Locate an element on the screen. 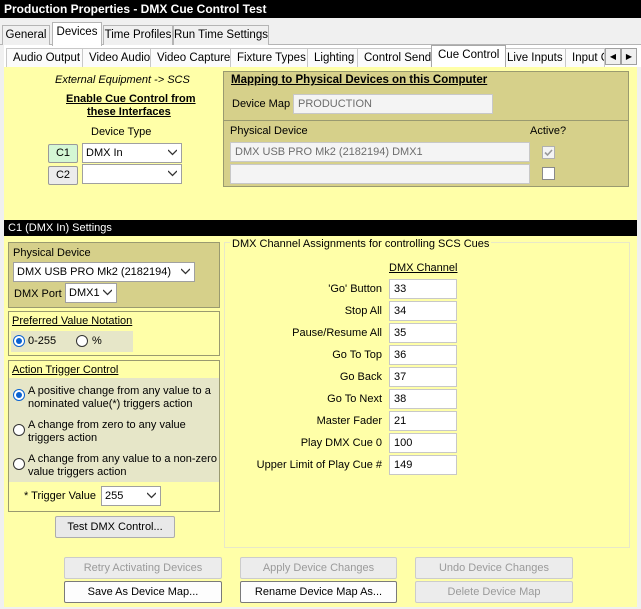  physical-device-select: DMX USB PRO Mk2 (2182194) is located at coordinates (104, 272).